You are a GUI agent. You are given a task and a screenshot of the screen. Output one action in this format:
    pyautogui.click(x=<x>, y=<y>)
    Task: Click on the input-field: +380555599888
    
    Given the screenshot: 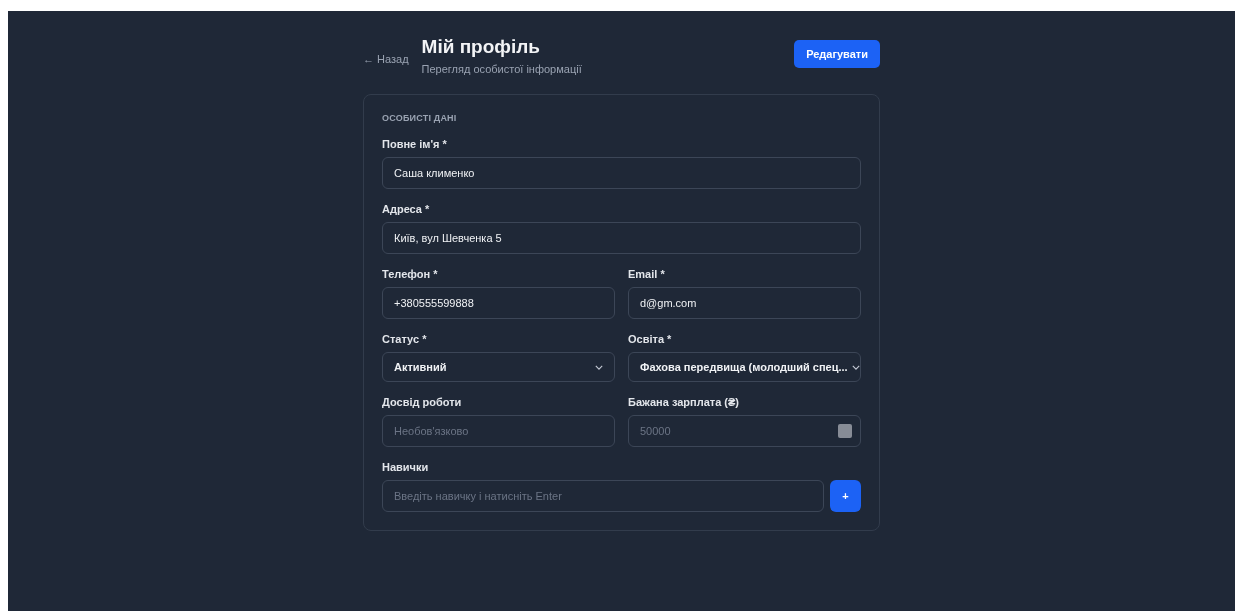 What is the action you would take?
    pyautogui.click(x=498, y=303)
    